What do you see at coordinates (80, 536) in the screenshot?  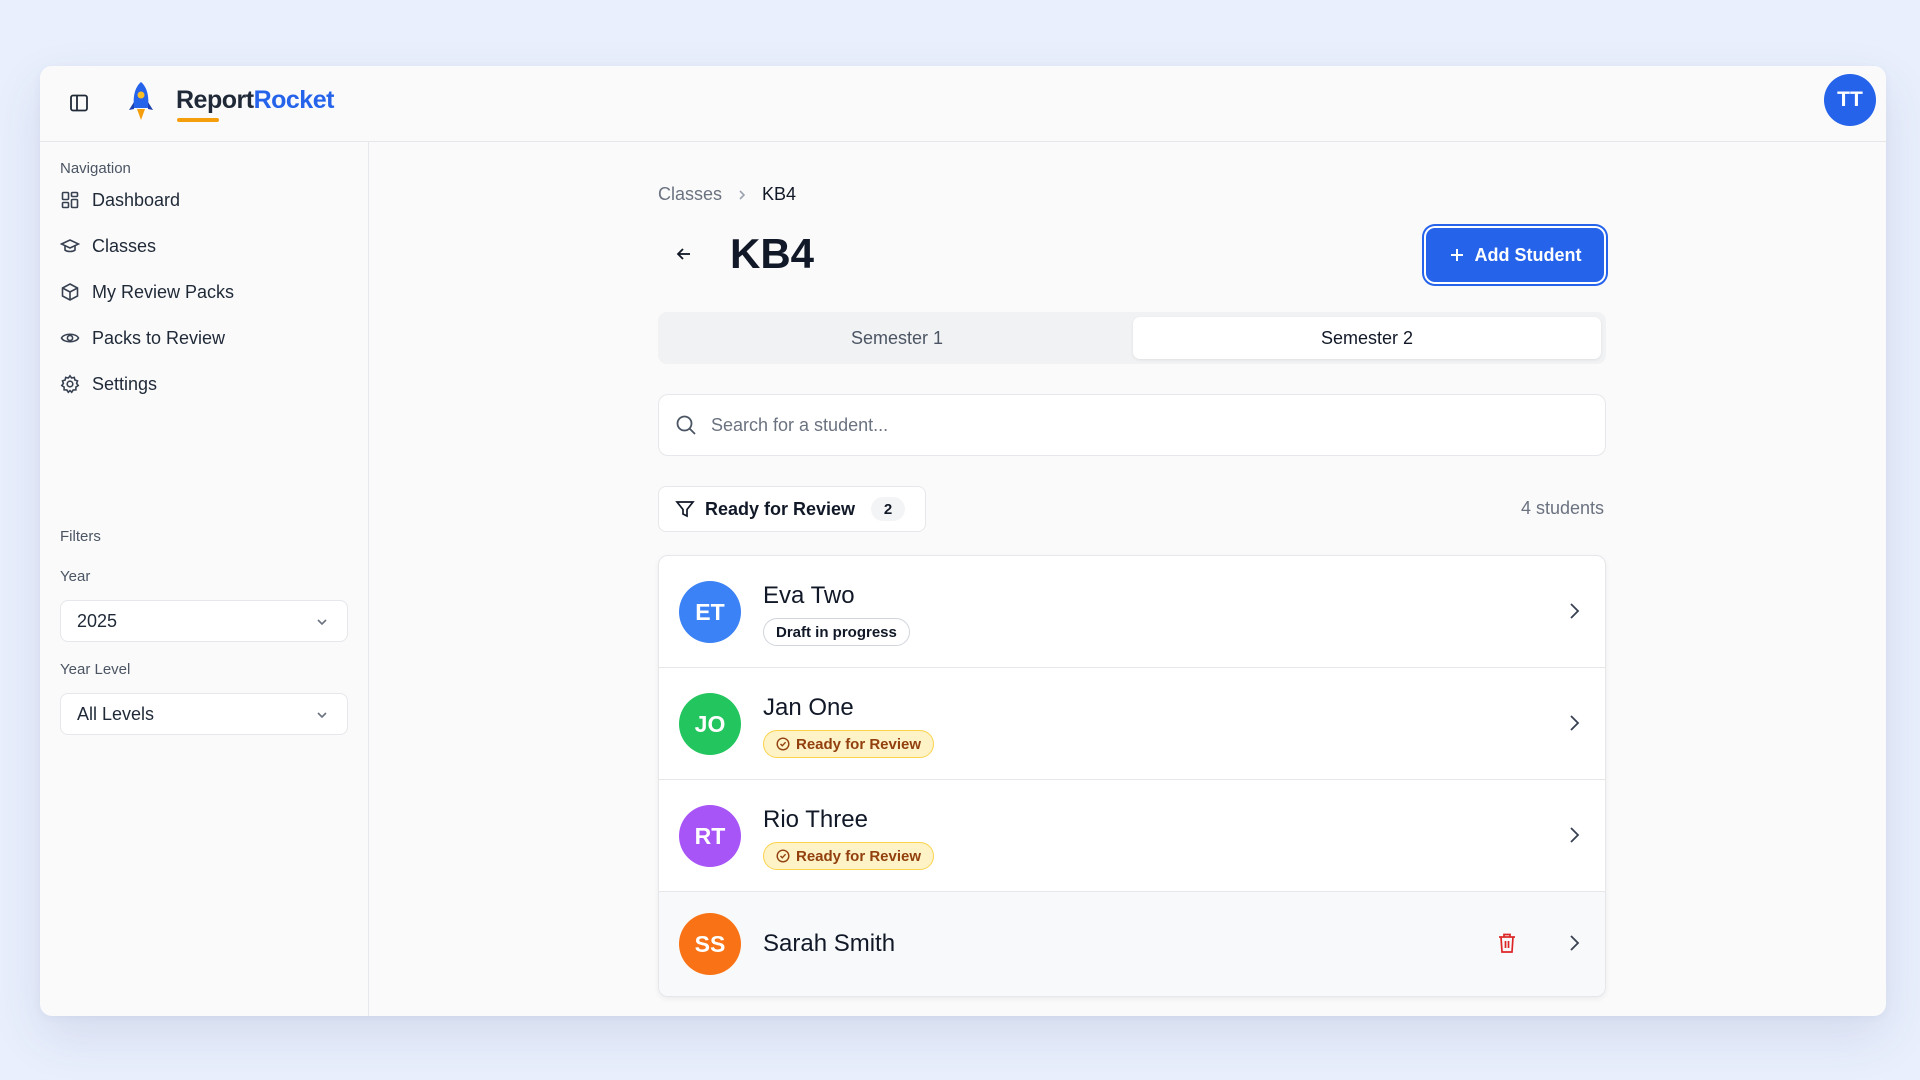 I see `filters-heading: Filters` at bounding box center [80, 536].